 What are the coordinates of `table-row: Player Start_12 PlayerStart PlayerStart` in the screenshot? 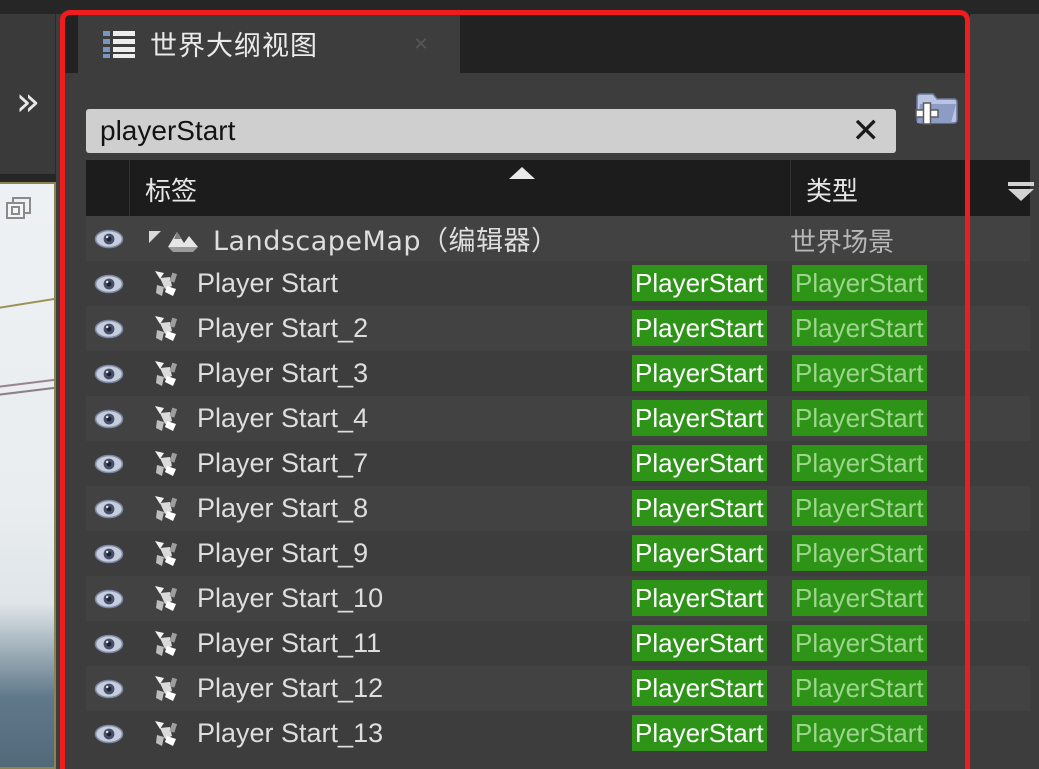 It's located at (558, 688).